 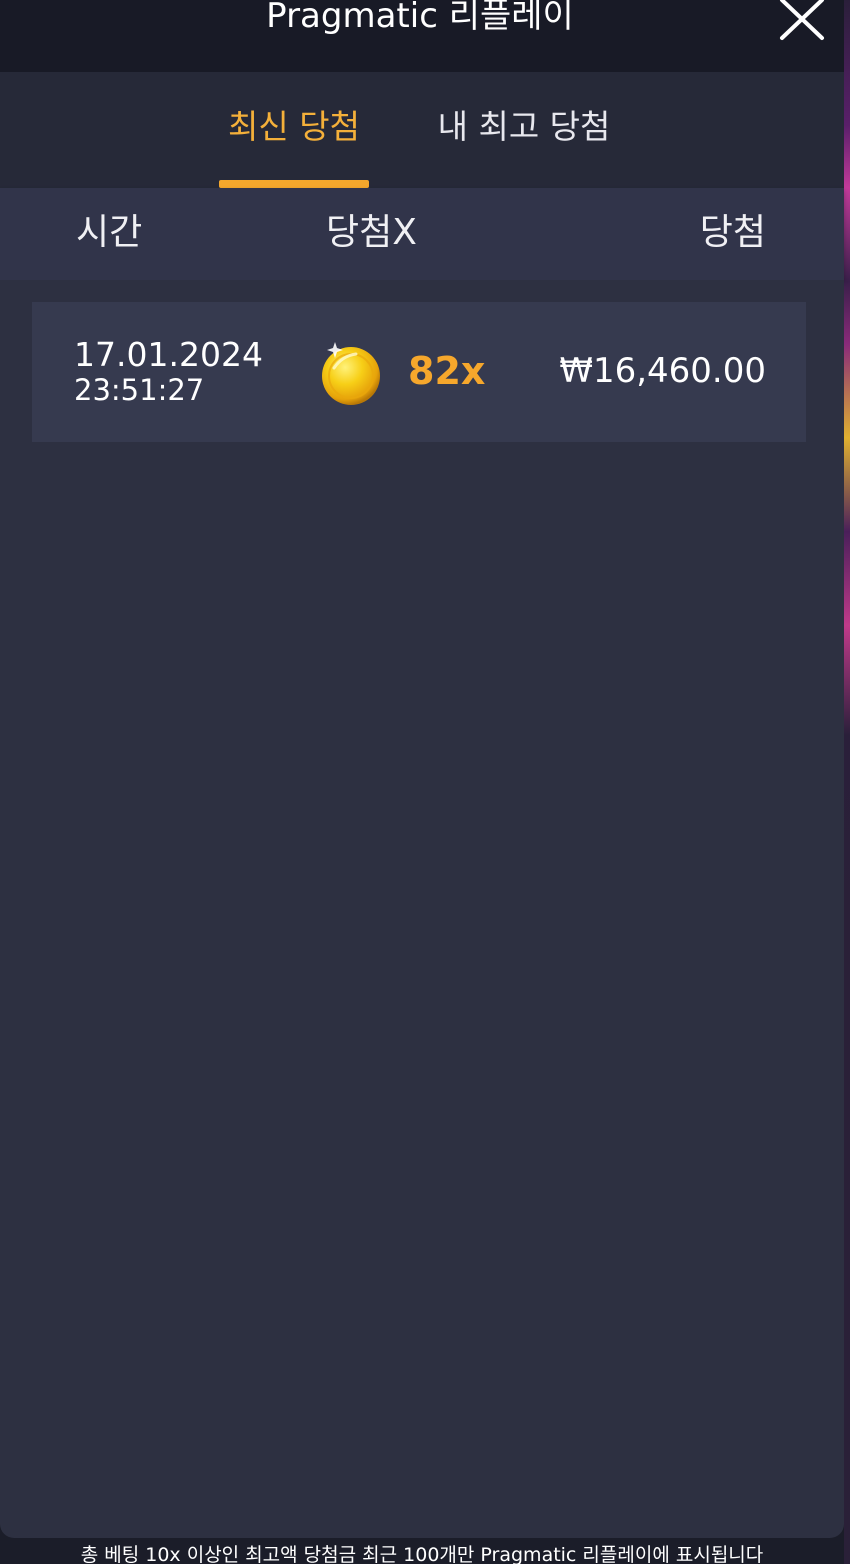 I want to click on tab-my-best-wins: 내 최고 당첨, so click(x=524, y=145).